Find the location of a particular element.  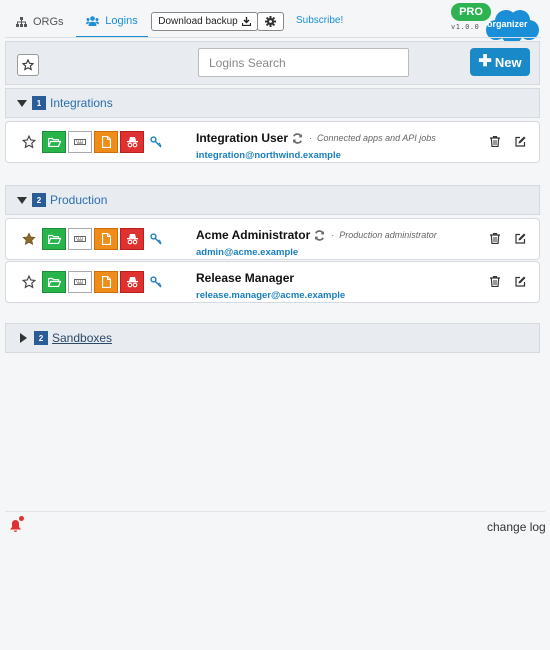

group-name: Integrations is located at coordinates (81, 103).